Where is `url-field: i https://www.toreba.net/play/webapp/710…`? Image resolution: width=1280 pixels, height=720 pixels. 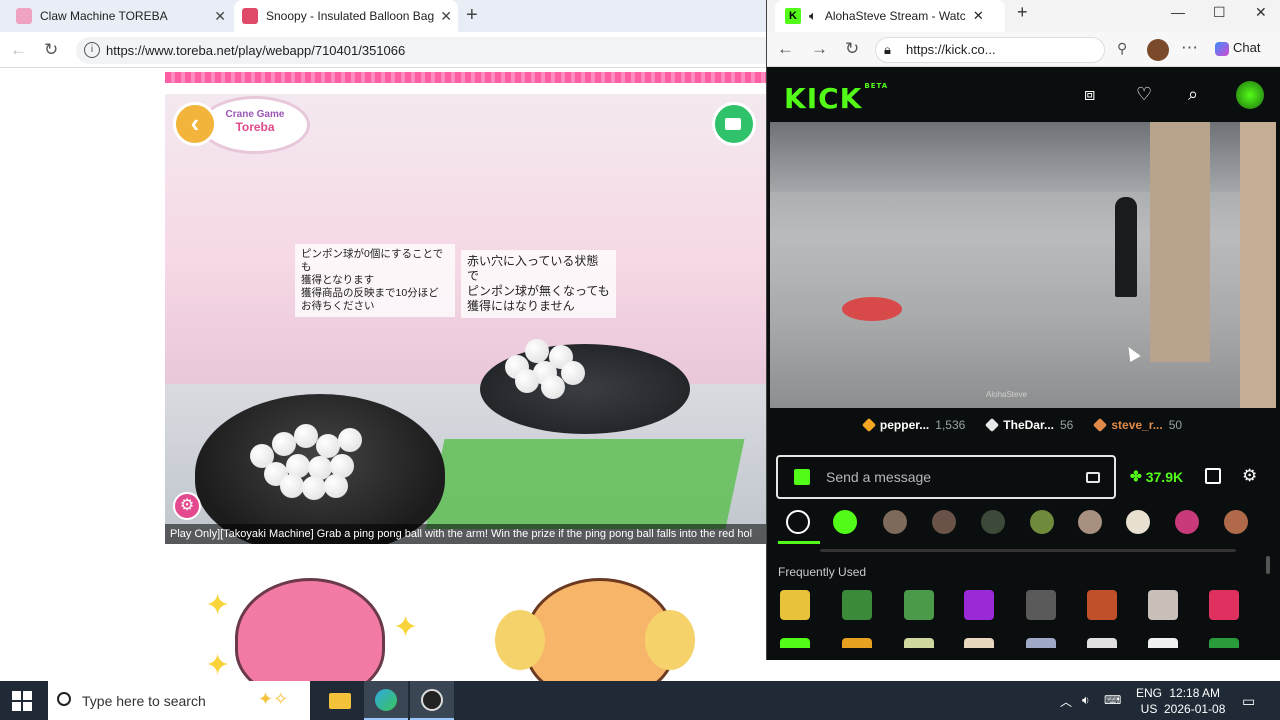
url-field: i https://www.toreba.net/play/webapp/710… is located at coordinates (426, 50).